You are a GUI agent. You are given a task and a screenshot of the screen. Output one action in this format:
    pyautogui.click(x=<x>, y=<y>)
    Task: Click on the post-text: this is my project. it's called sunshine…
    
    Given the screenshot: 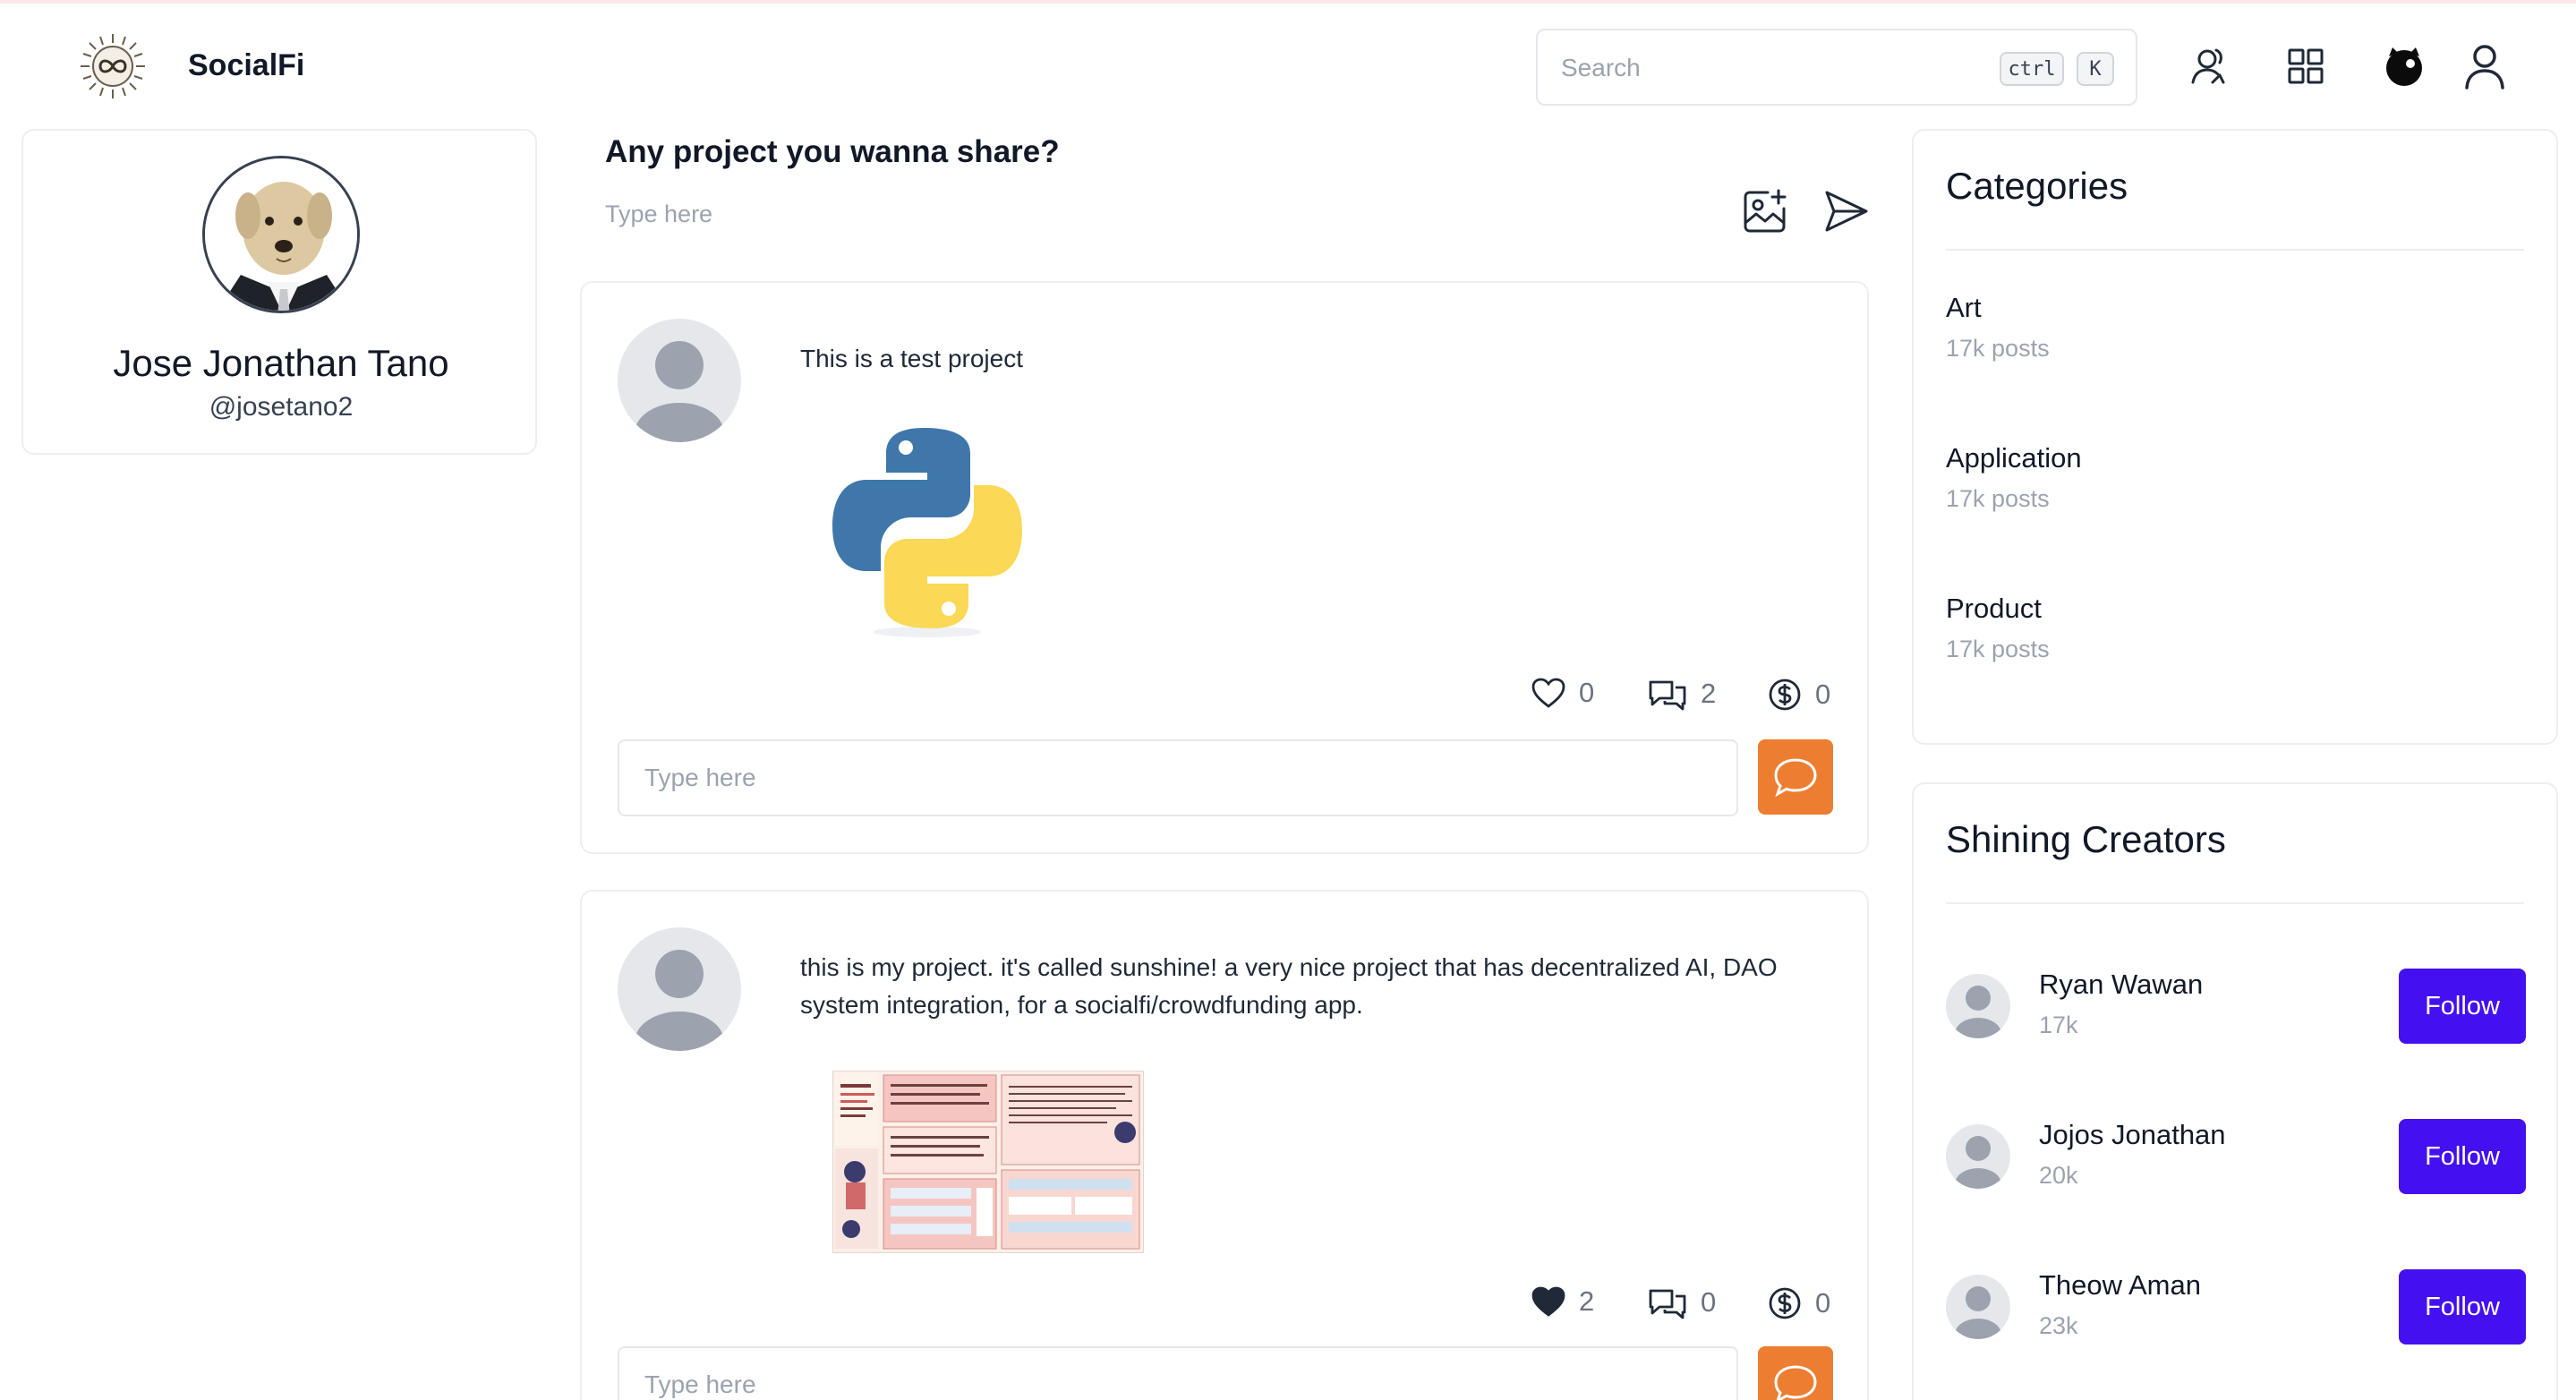 What is the action you would take?
    pyautogui.click(x=1289, y=986)
    